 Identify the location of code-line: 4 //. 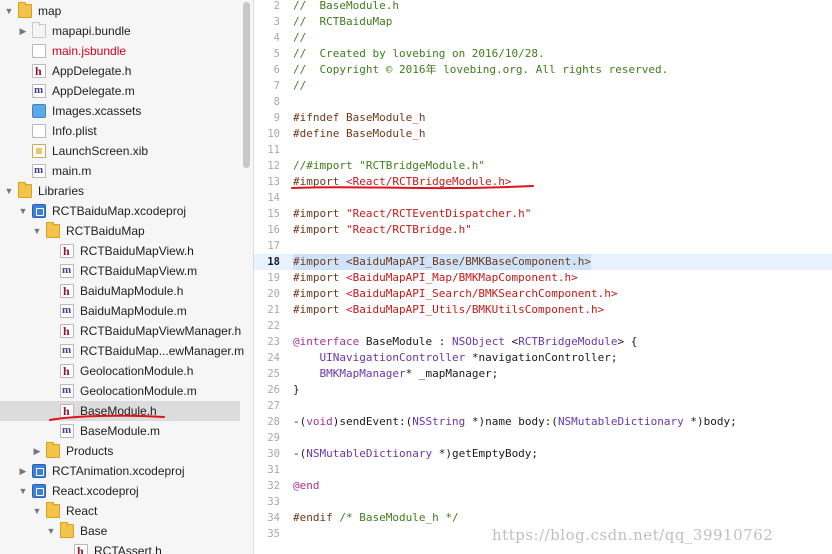
(543, 38).